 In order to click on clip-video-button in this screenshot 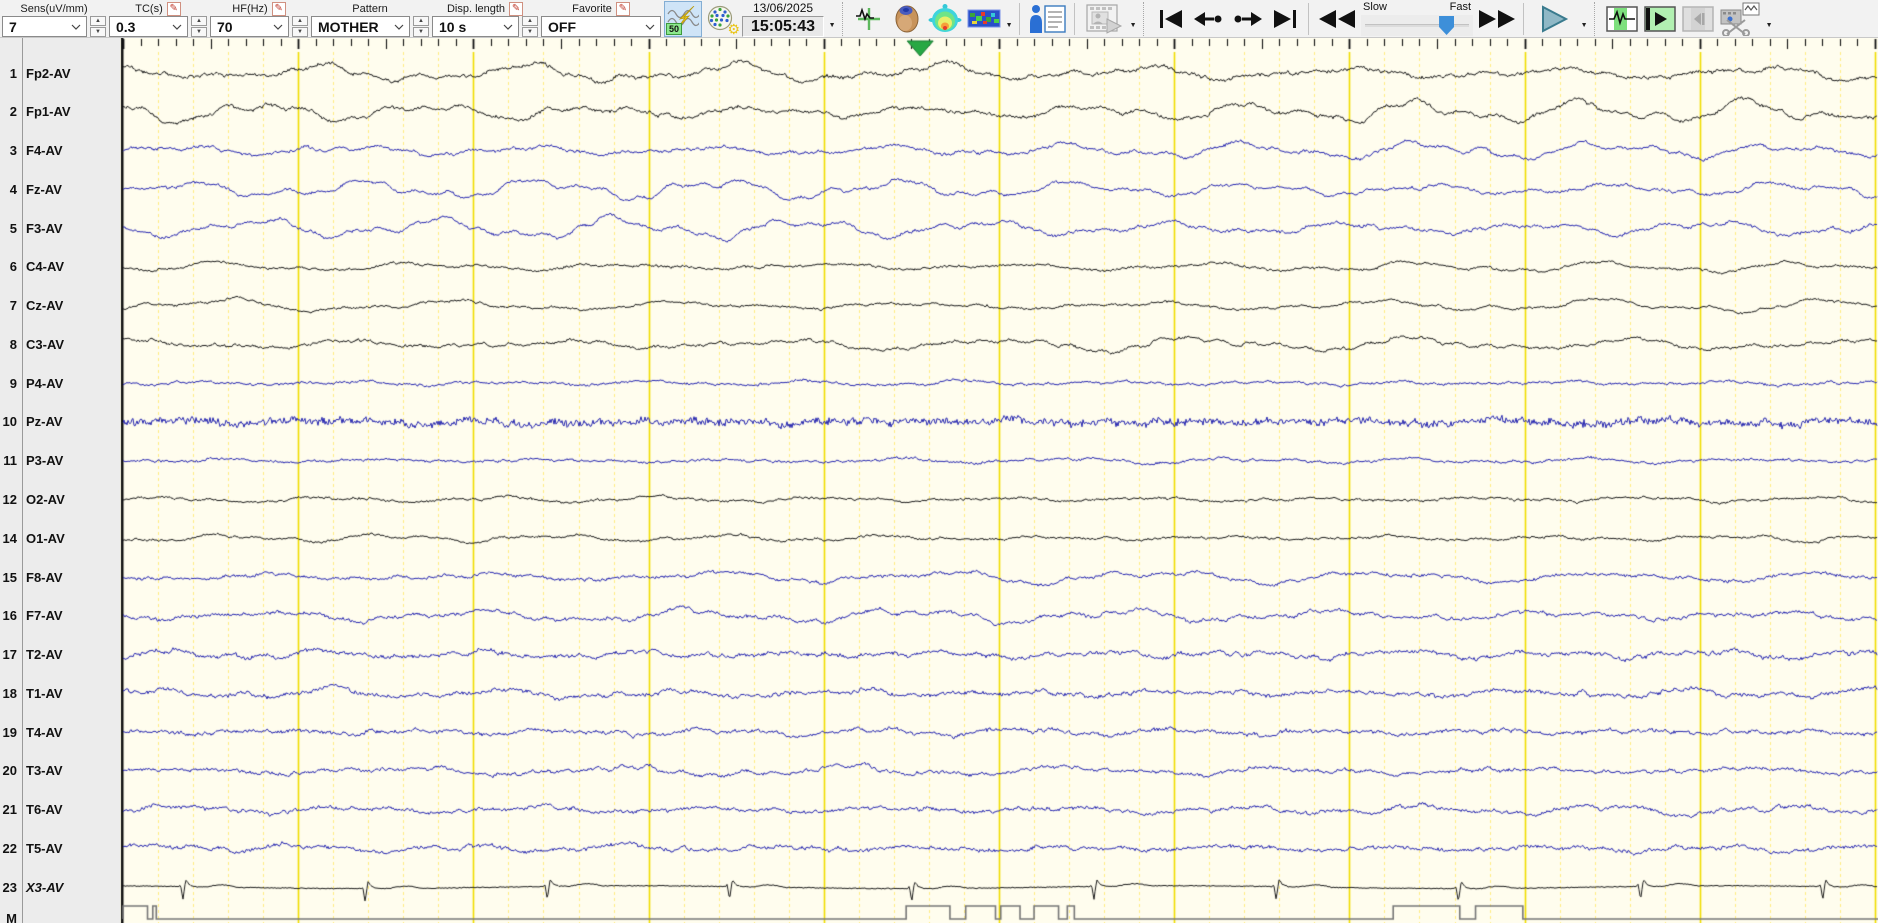, I will do `click(1740, 19)`.